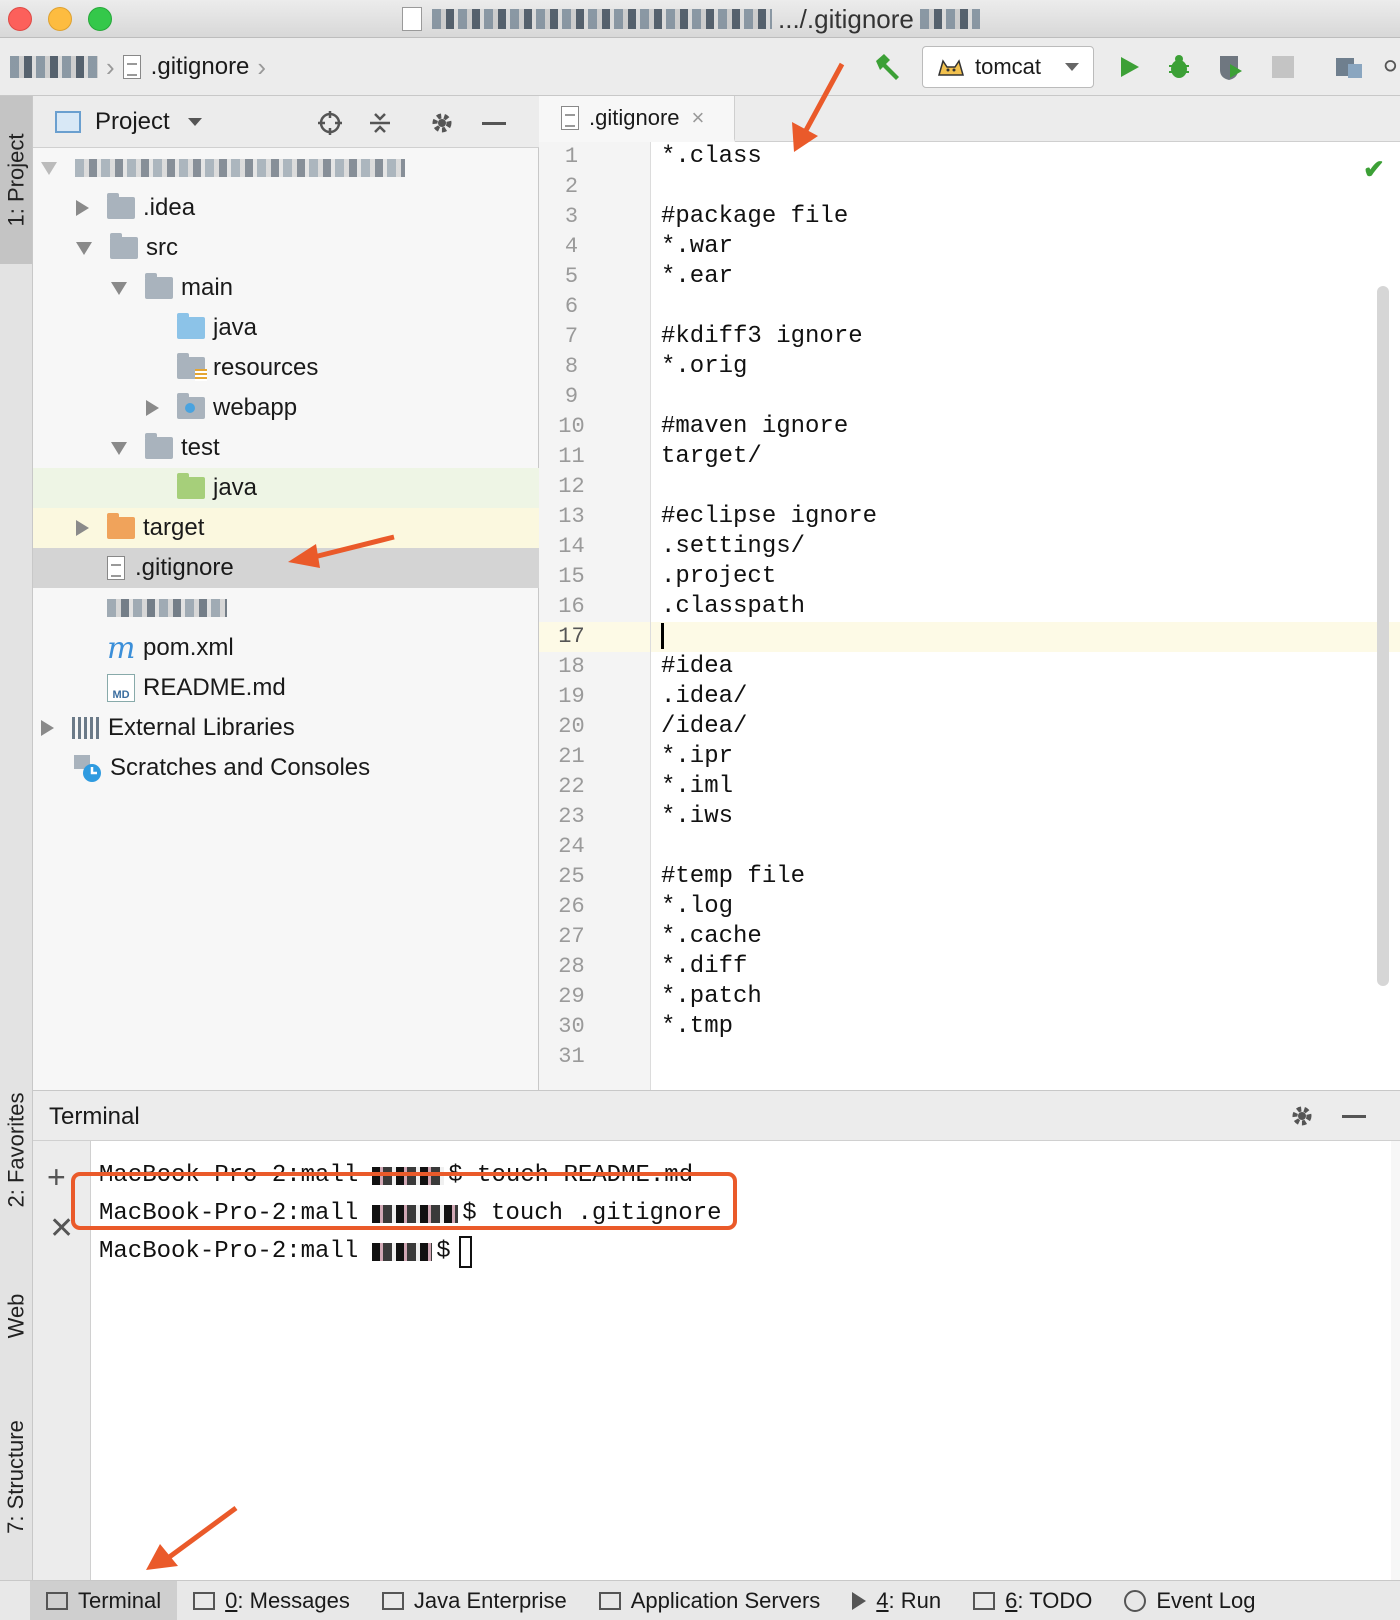  I want to click on debug-bug-icon, so click(1179, 67).